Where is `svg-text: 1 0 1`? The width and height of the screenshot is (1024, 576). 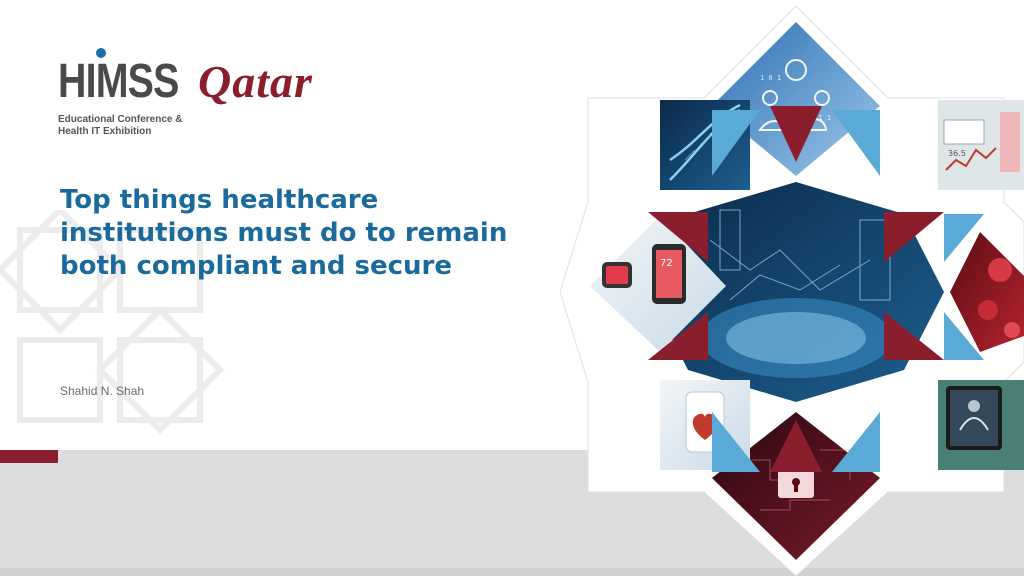
svg-text: 1 0 1 is located at coordinates (770, 78).